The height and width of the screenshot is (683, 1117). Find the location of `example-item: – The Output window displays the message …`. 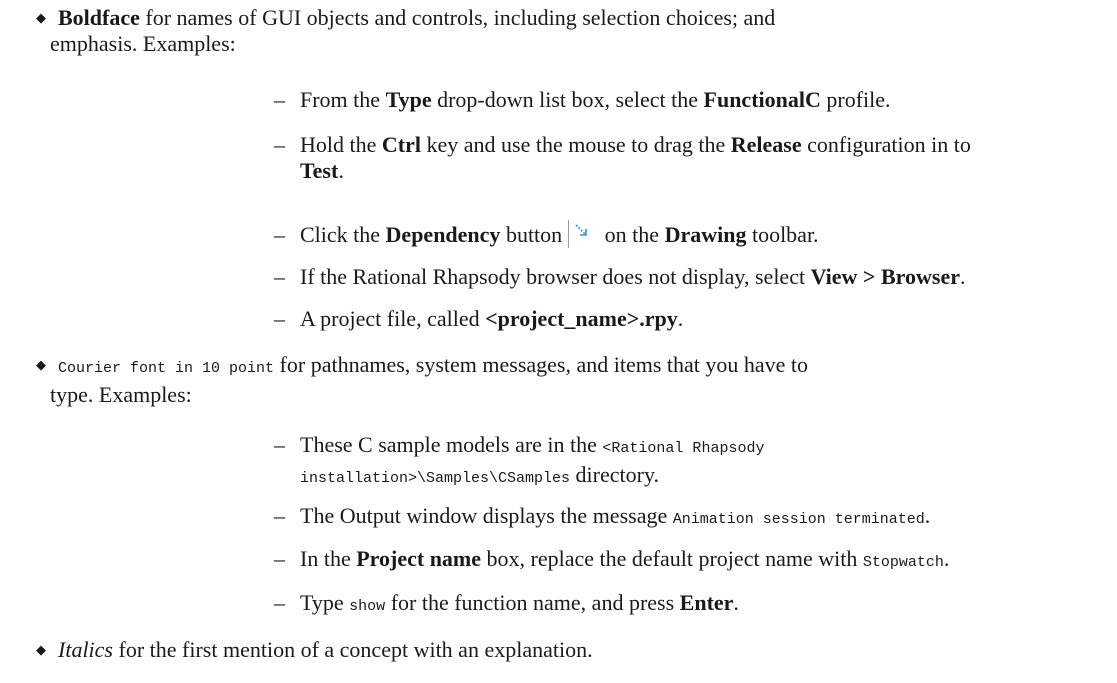

example-item: – The Output window displays the message … is located at coordinates (602, 515).